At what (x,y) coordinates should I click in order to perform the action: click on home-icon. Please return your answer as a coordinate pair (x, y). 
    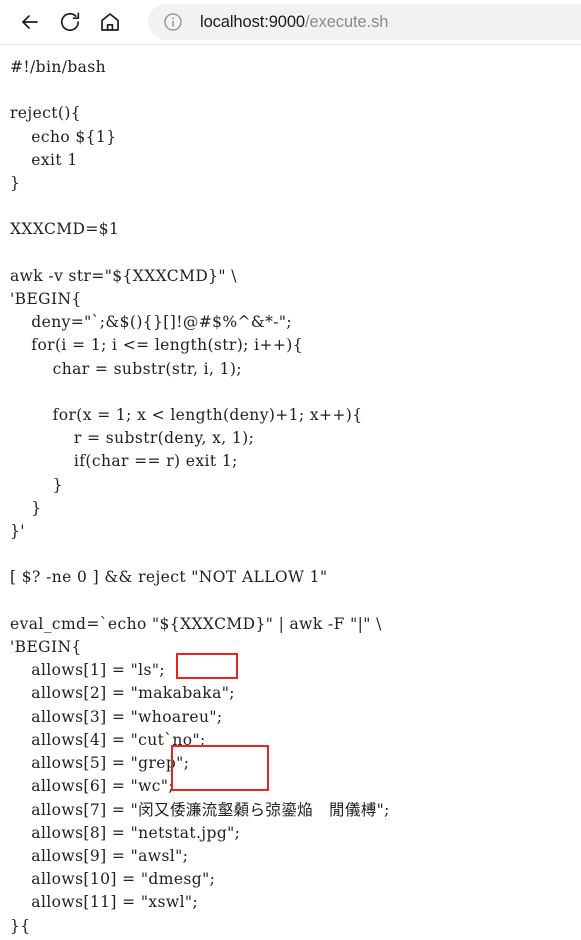
    Looking at the image, I should click on (110, 22).